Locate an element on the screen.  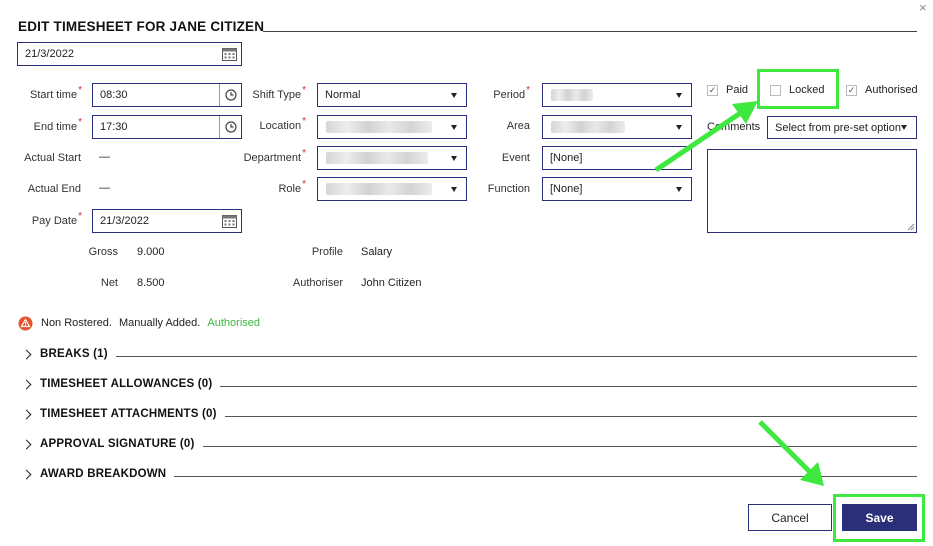
department-label: Department* is located at coordinates (274, 156).